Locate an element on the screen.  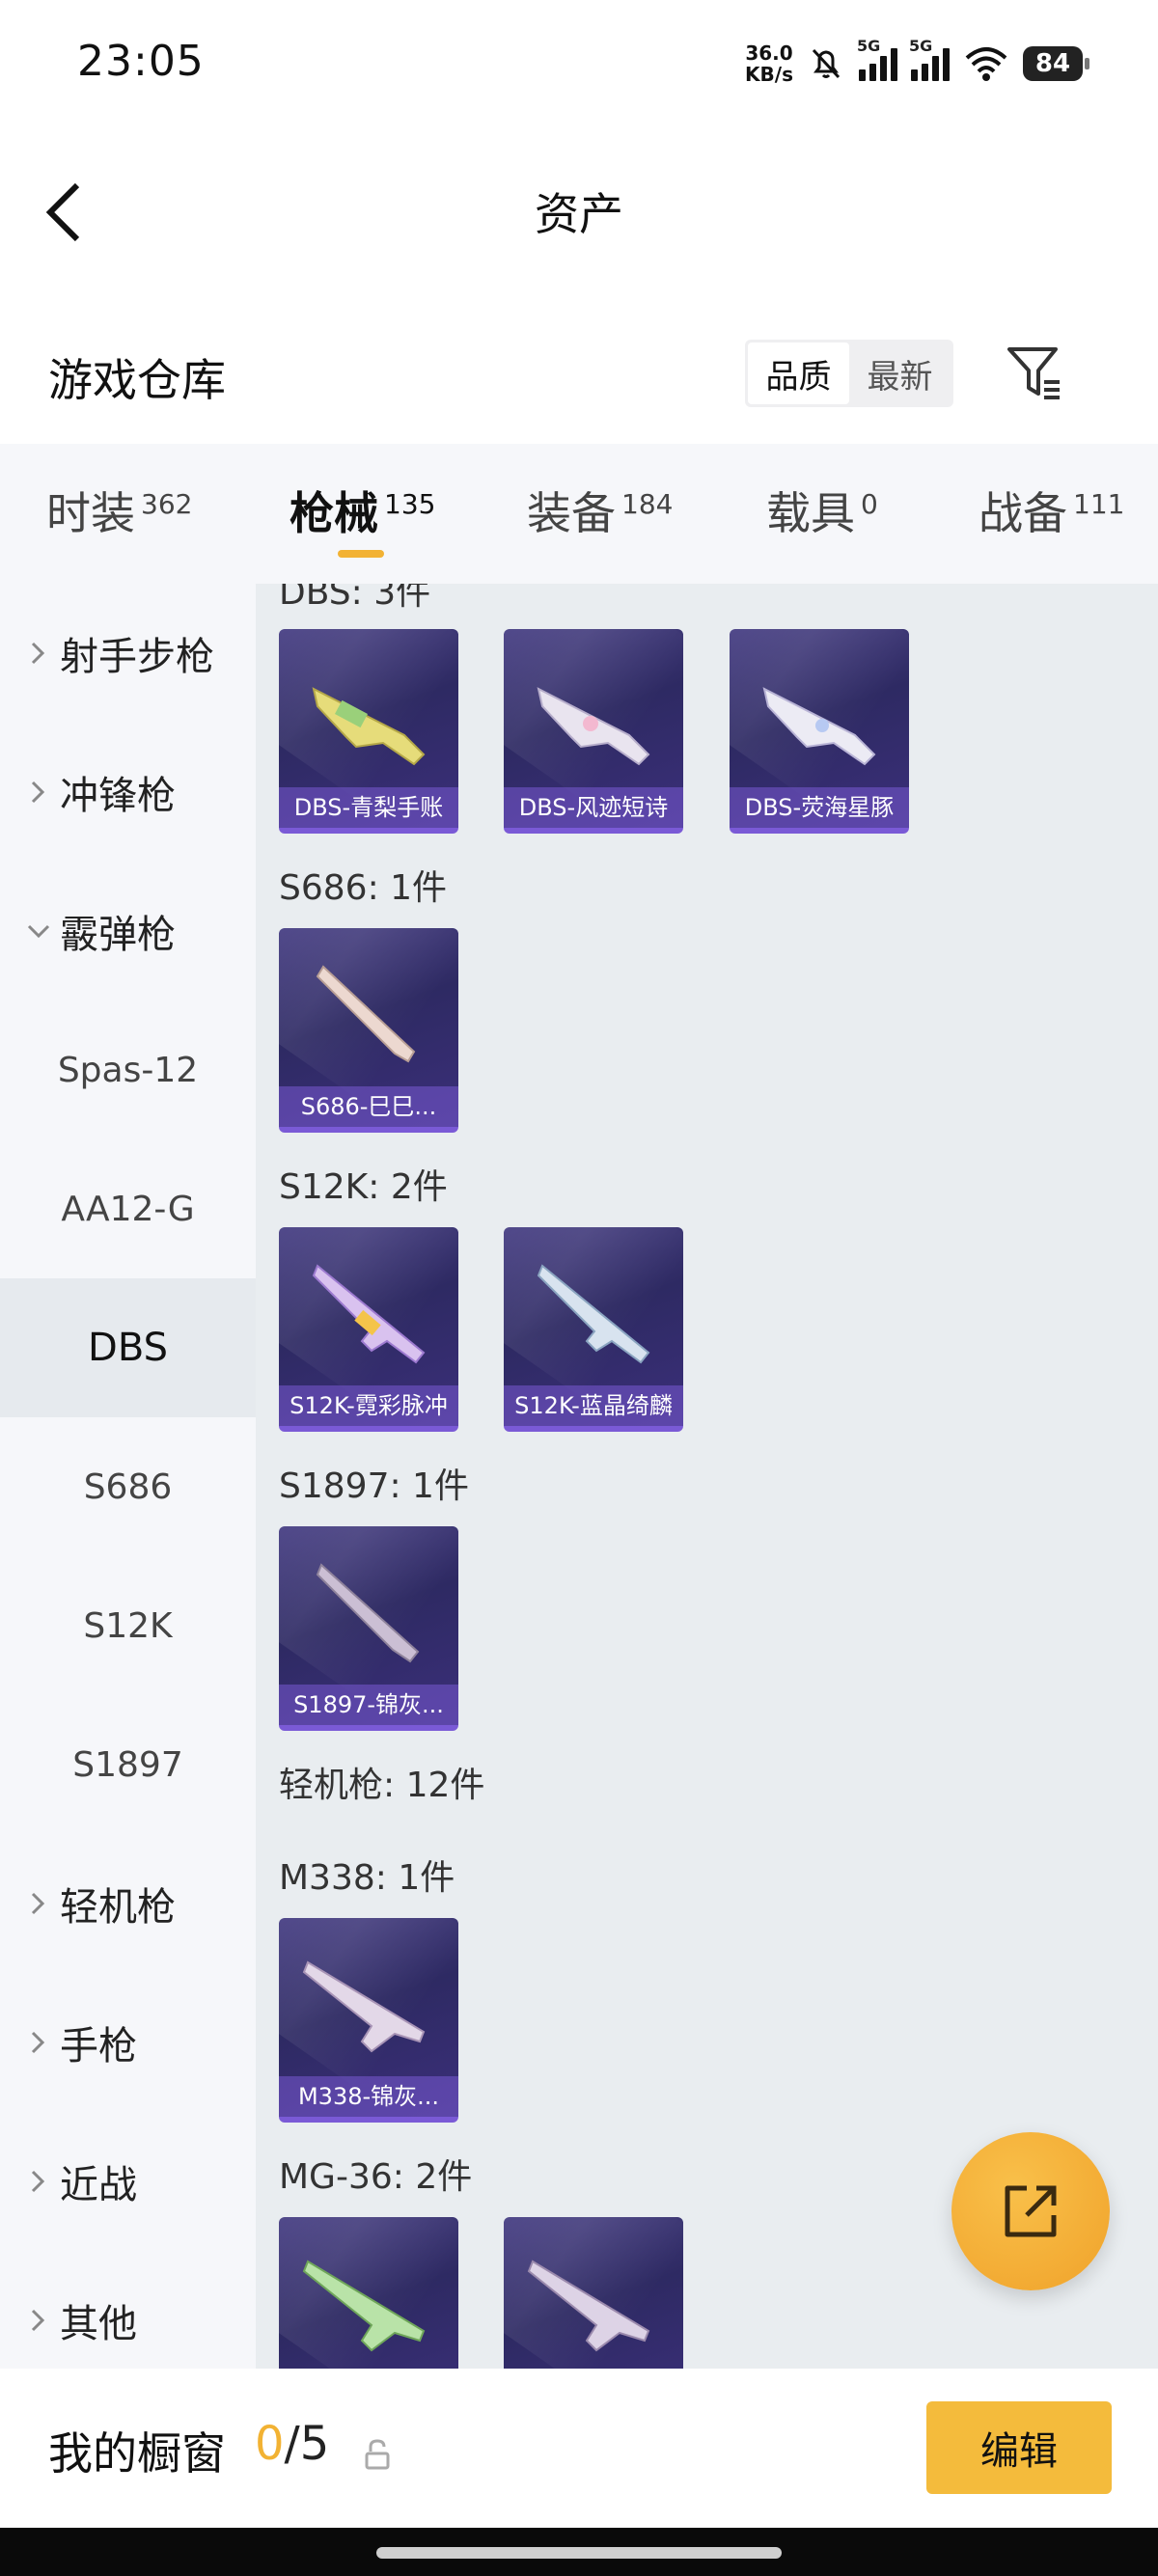
sidebar-item-label: 轻机枪 is located at coordinates (118, 1908).